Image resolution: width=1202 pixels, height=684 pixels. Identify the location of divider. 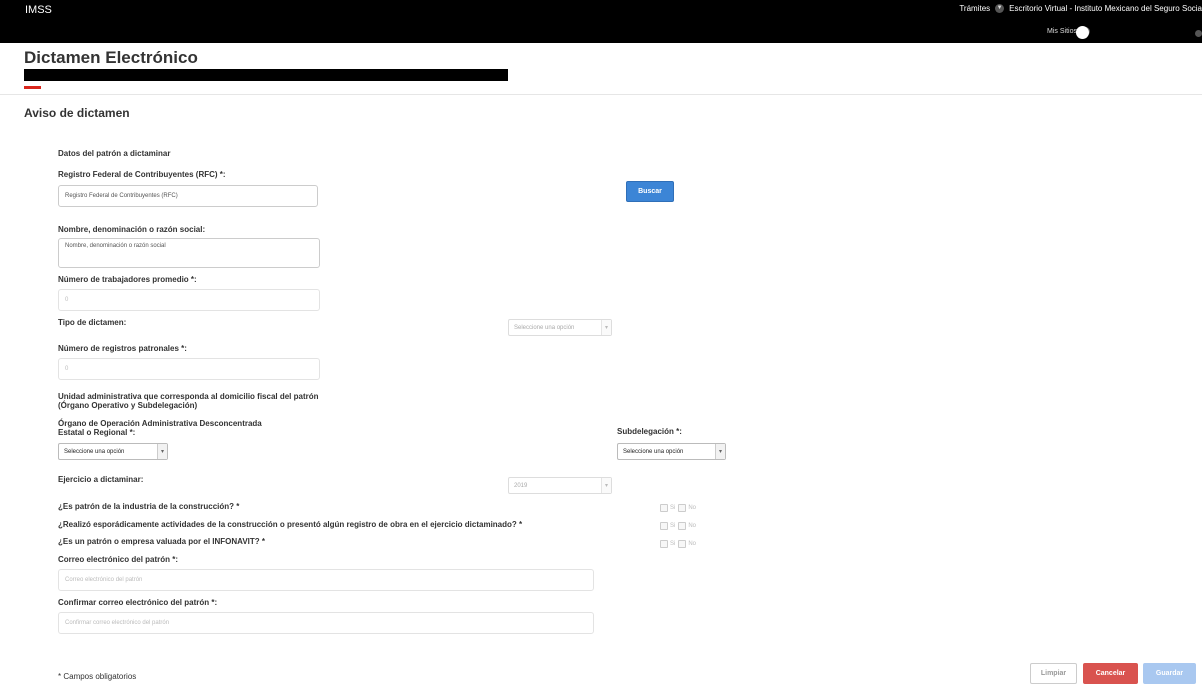
(601, 94).